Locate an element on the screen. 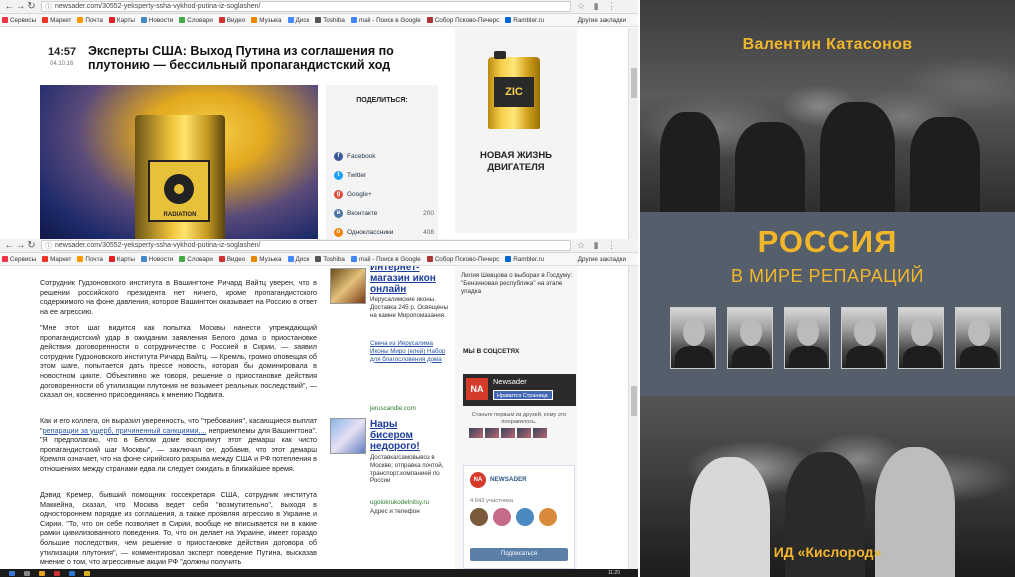 Image resolution: width=1015 pixels, height=577 pixels. portrait-photo is located at coordinates (693, 338).